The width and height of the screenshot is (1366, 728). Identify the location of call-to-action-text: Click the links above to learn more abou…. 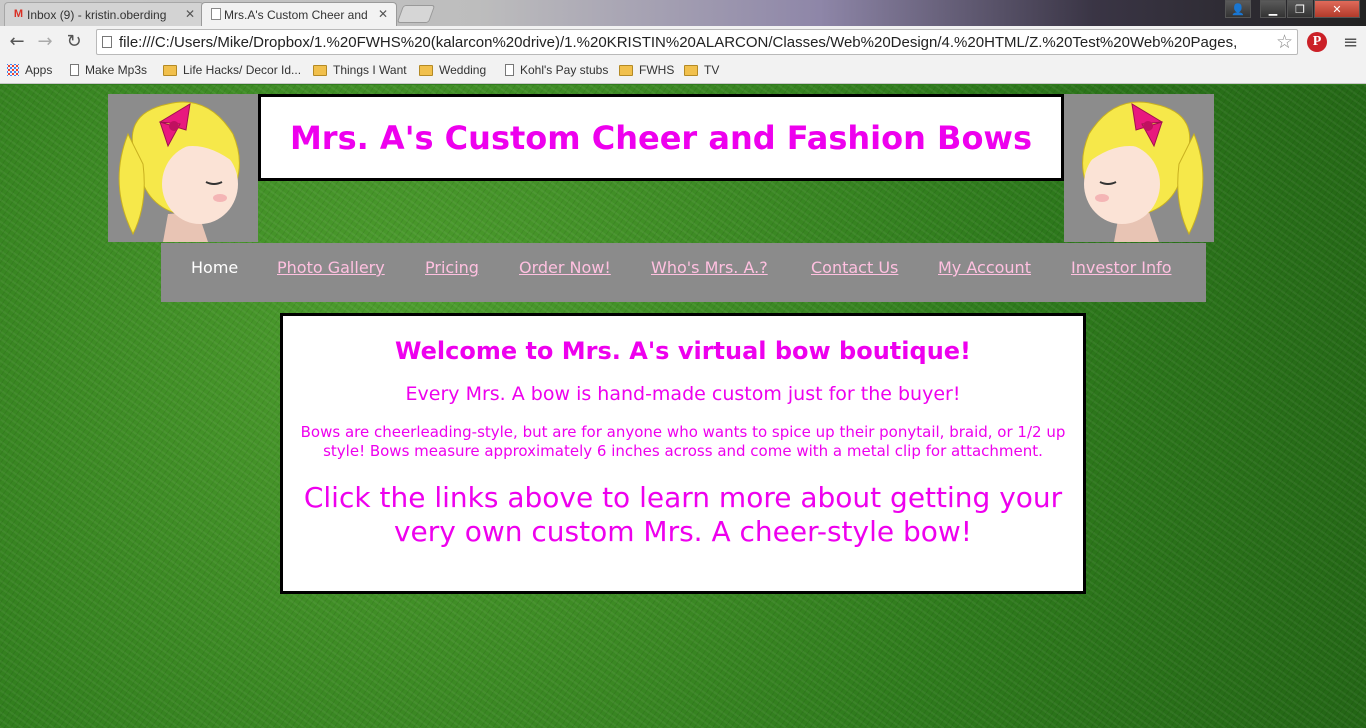
(683, 514).